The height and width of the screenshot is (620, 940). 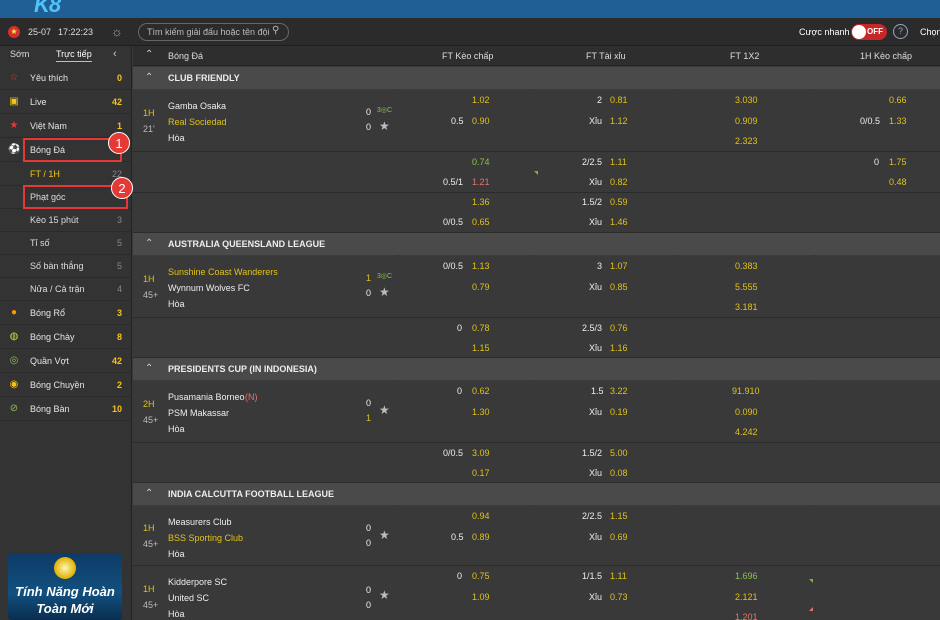 I want to click on 1x2-draw: 3.181, so click(x=746, y=307).